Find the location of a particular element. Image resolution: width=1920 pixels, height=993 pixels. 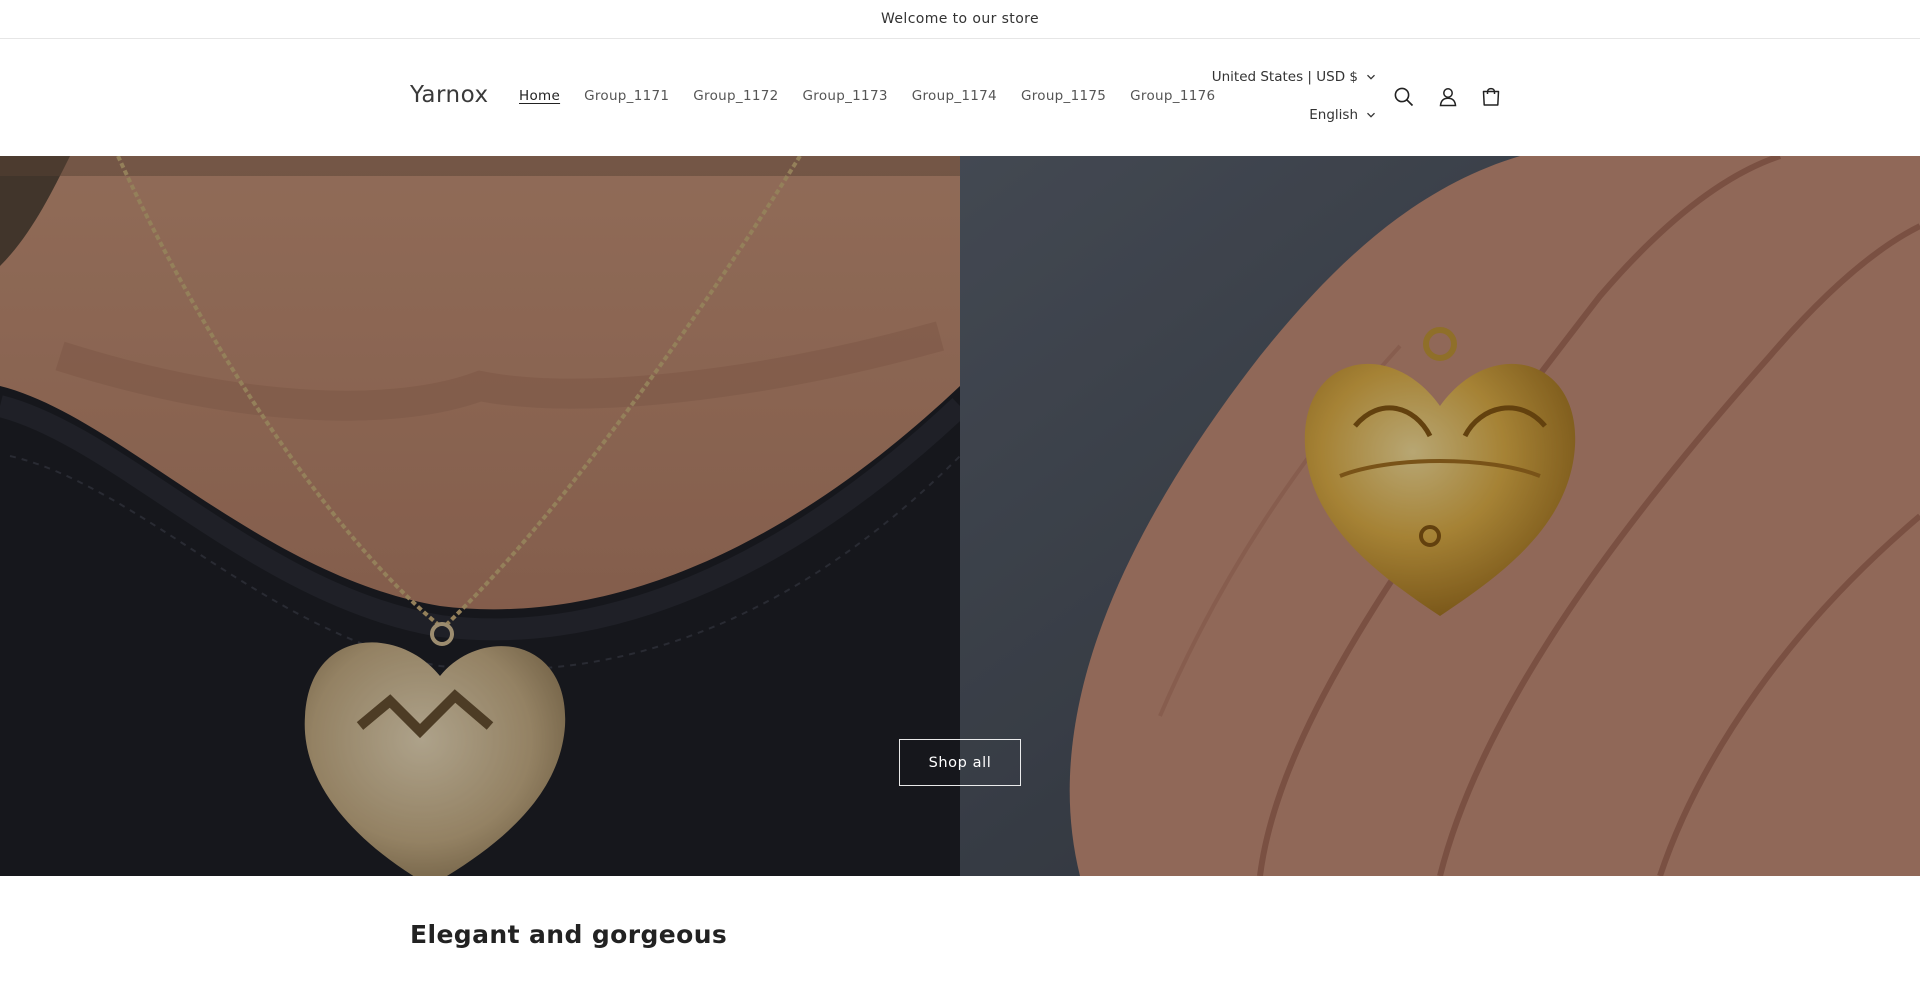

country-selector: United States | USD $ is located at coordinates (1294, 77).